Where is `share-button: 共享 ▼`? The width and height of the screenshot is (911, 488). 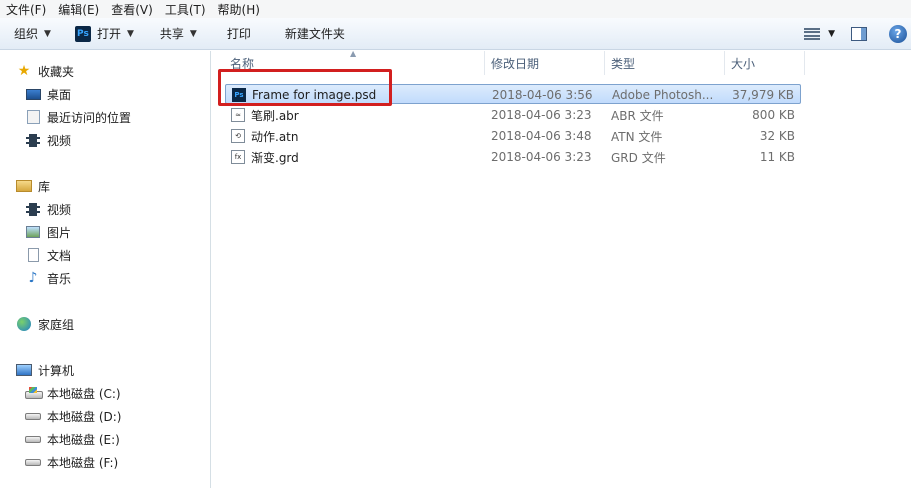
share-button: 共享 ▼ is located at coordinates (178, 34).